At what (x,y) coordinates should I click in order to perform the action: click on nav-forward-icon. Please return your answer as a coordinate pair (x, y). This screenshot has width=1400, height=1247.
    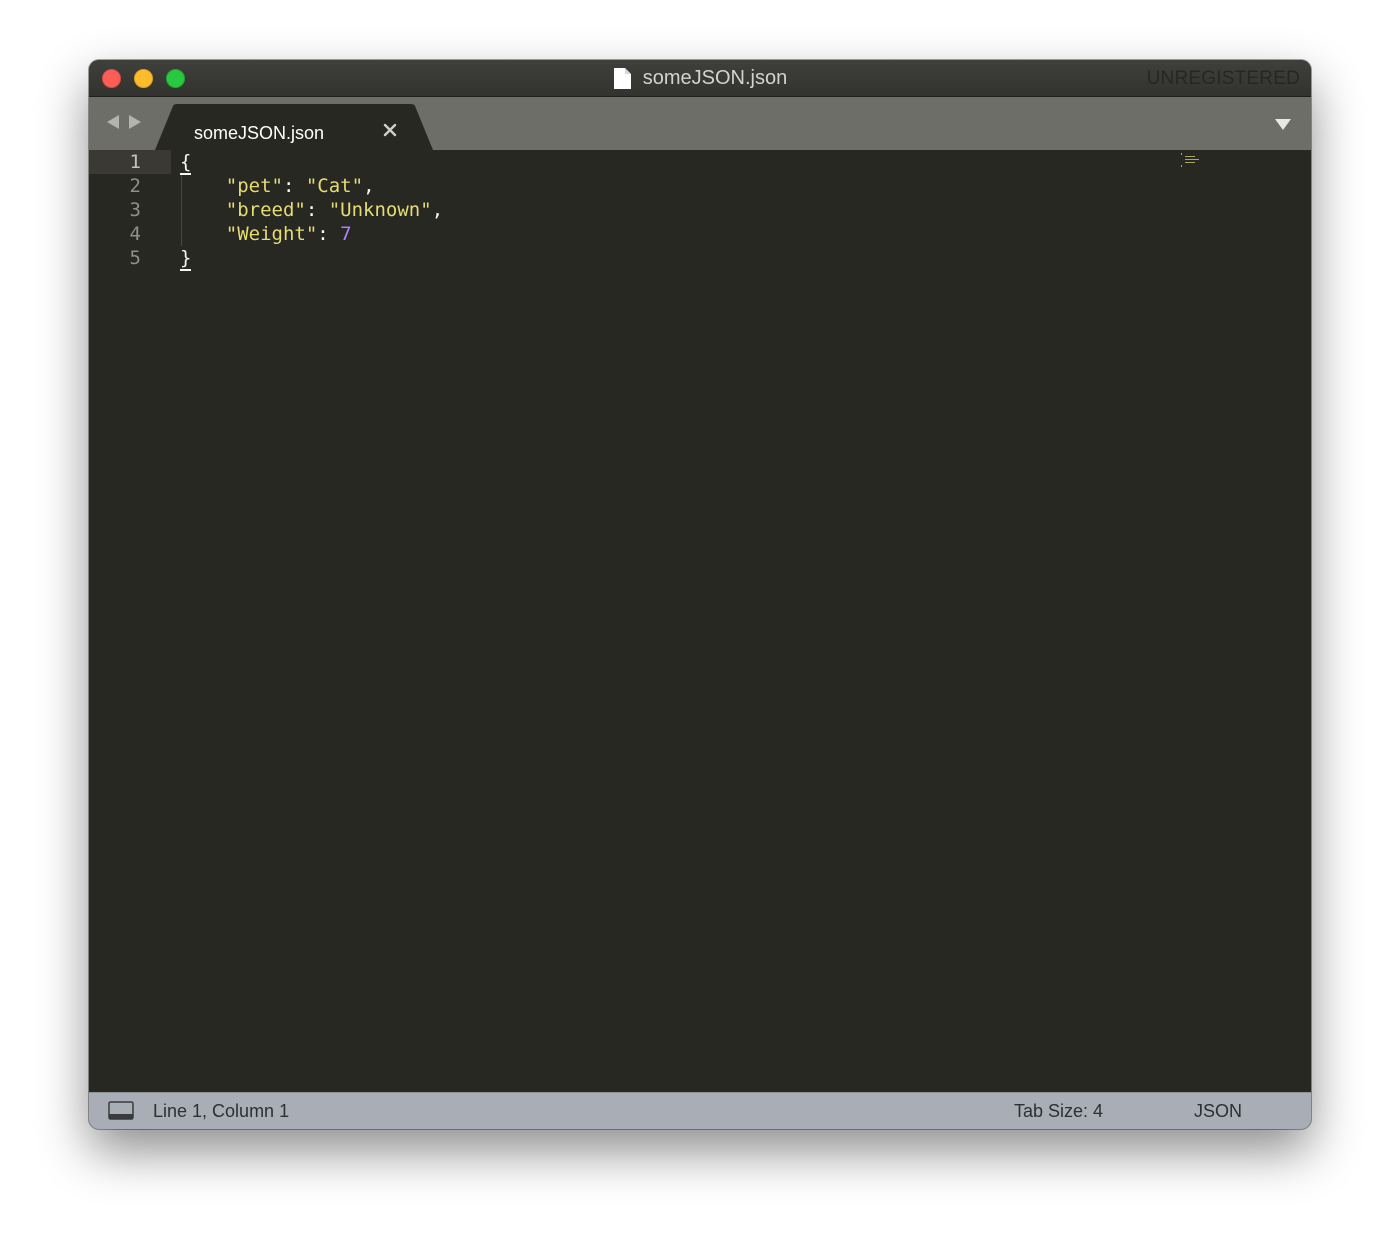
    Looking at the image, I should click on (135, 122).